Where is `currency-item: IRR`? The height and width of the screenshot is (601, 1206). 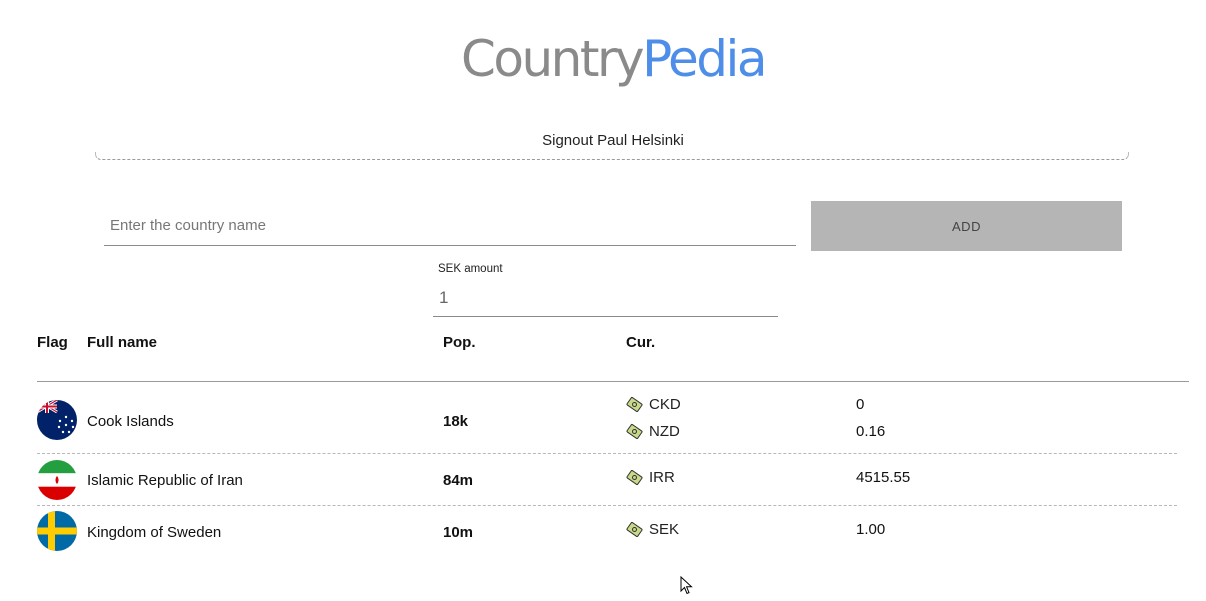 currency-item: IRR is located at coordinates (650, 477).